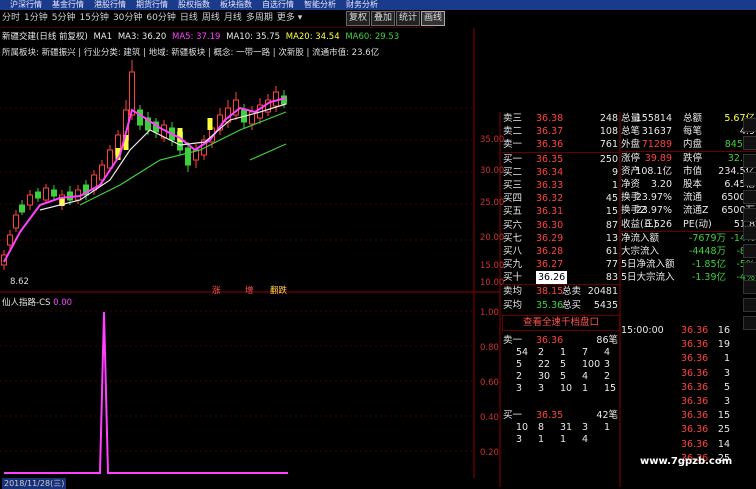 The height and width of the screenshot is (489, 756). Describe the element at coordinates (572, 292) in the screenshot. I see `total-label: 总卖` at that location.